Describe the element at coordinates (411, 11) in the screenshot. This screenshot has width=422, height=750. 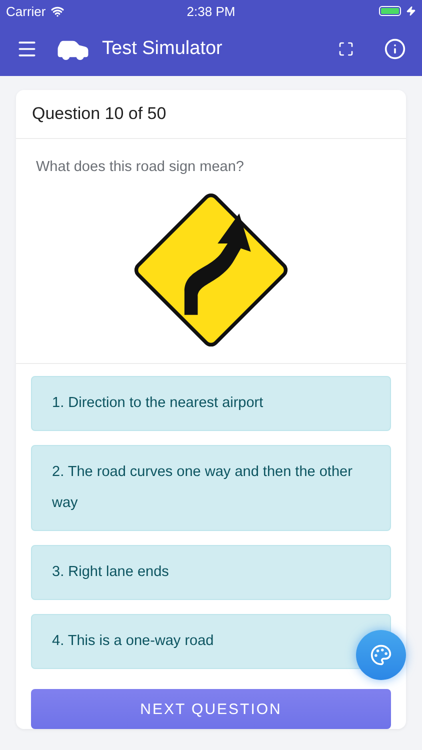
I see `charging-icon` at that location.